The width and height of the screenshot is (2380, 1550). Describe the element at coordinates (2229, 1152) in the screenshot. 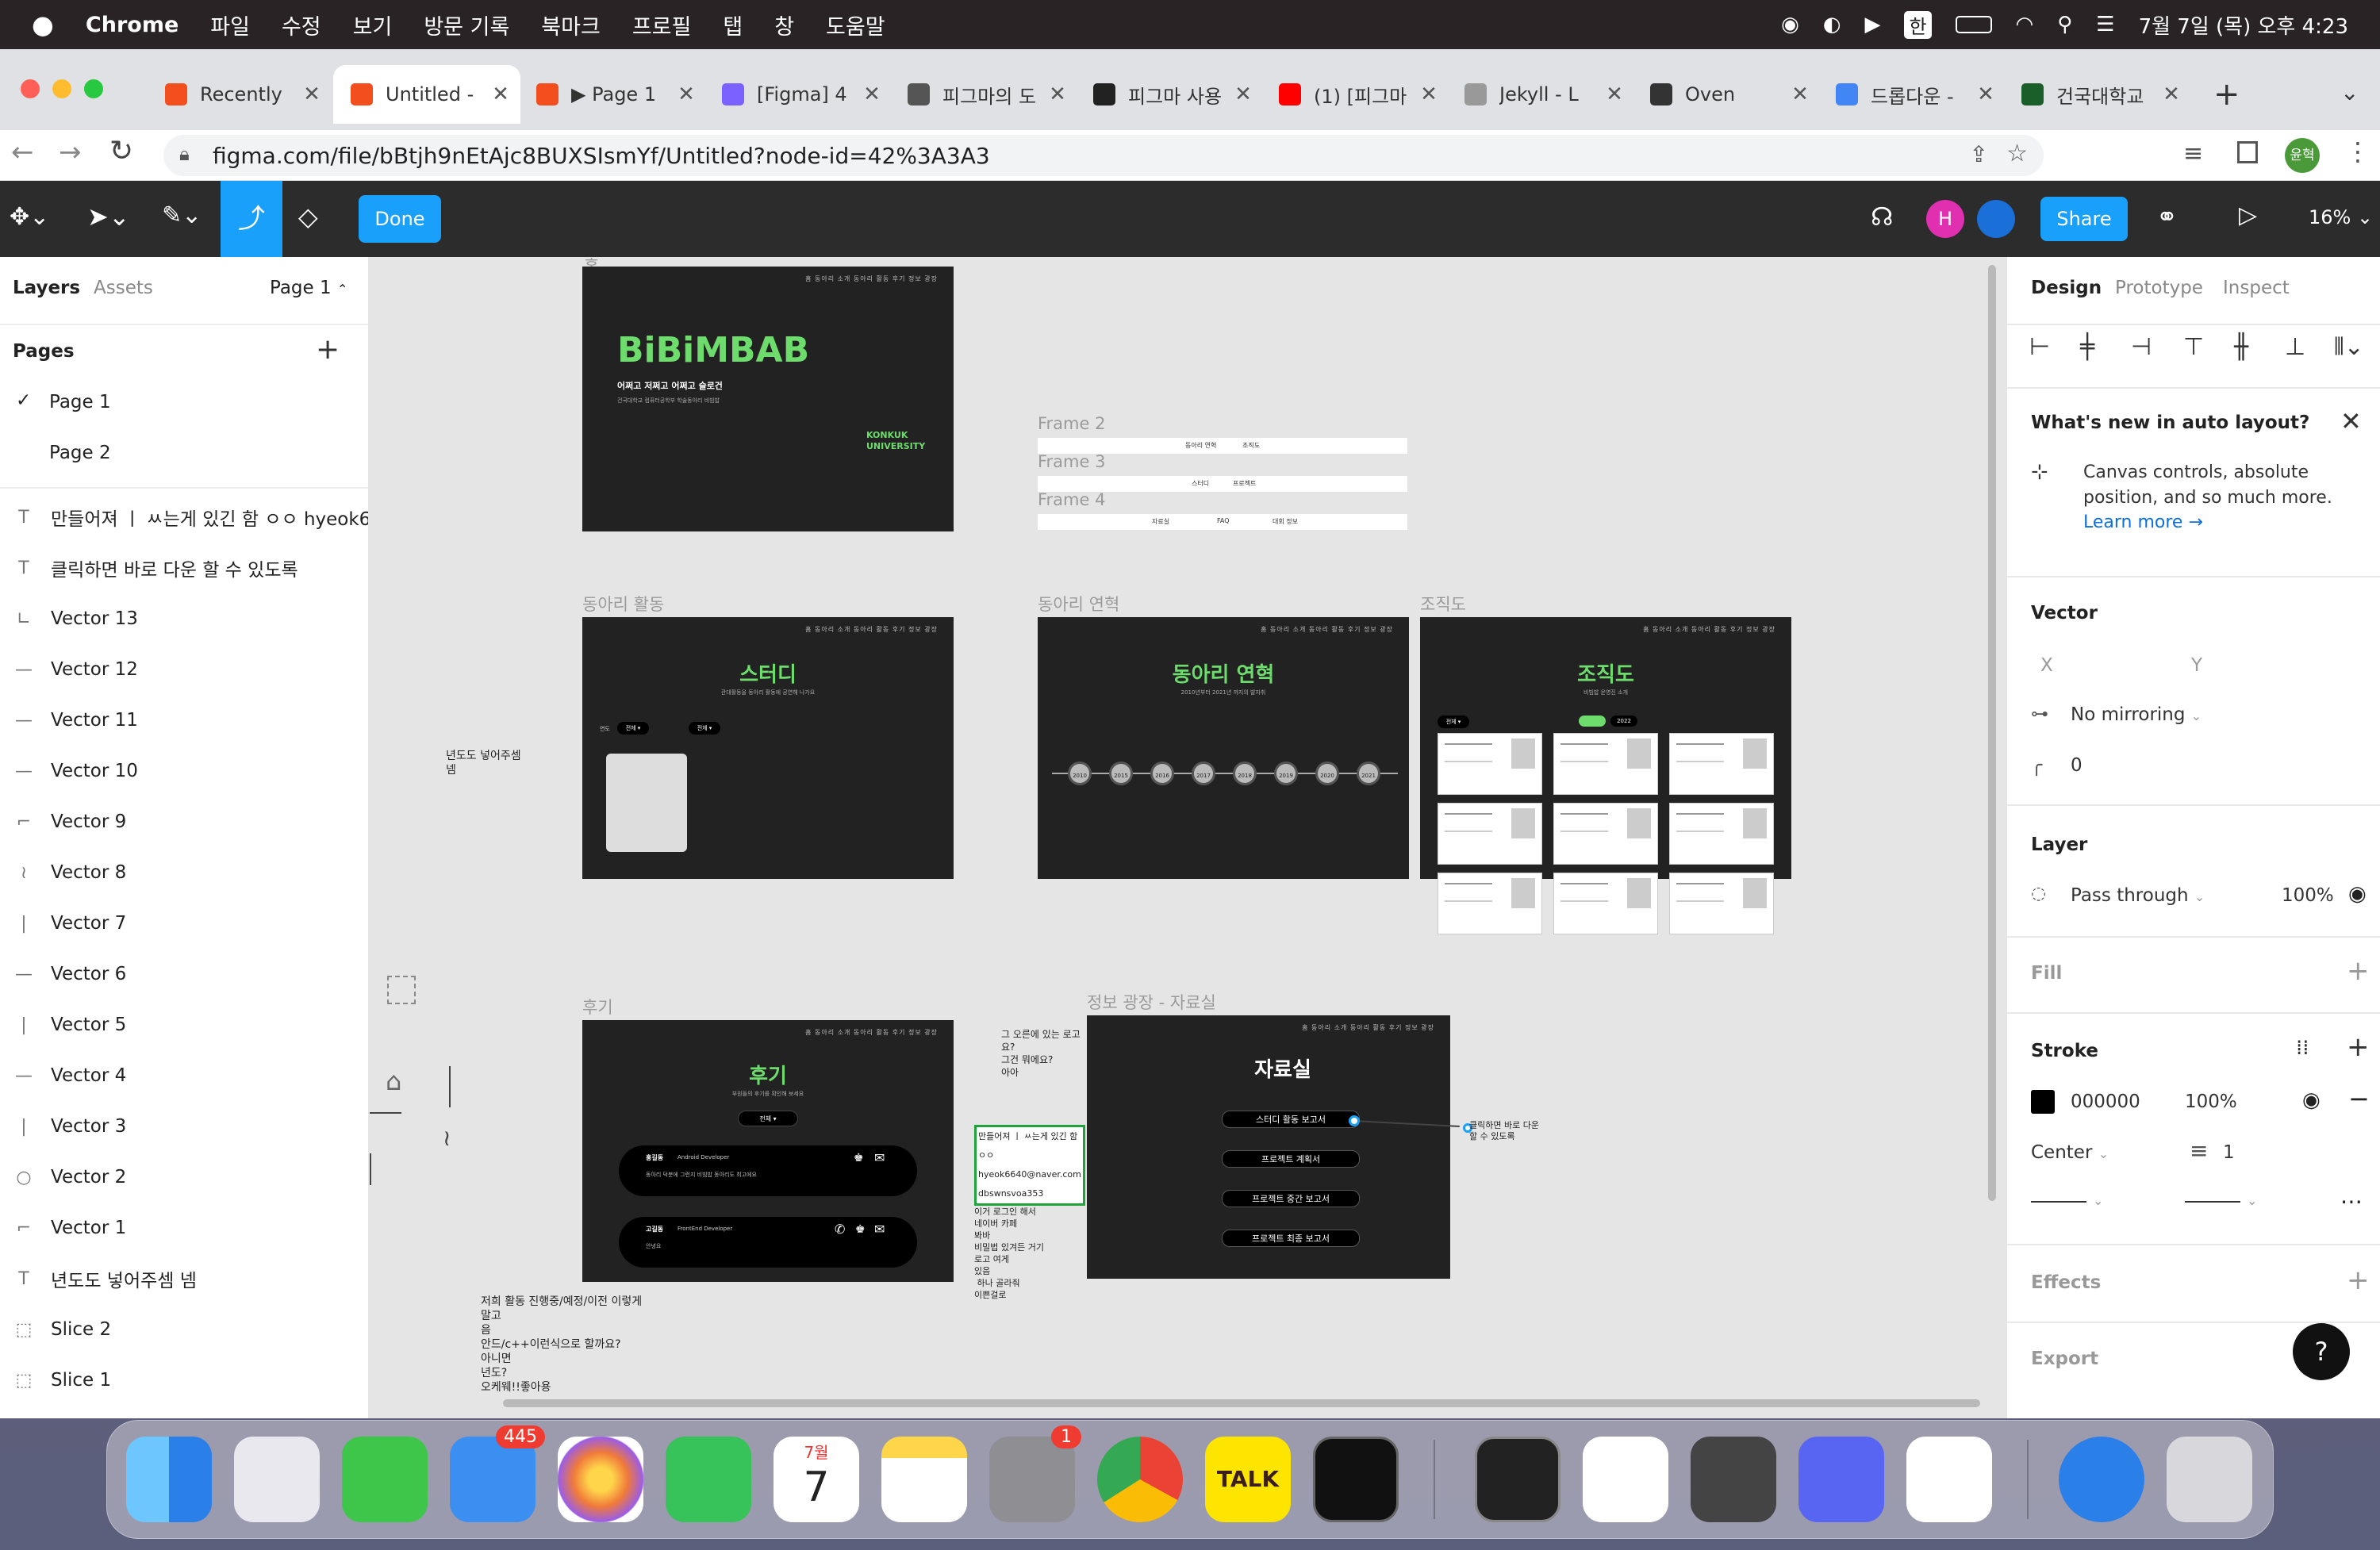

I see `stroke-weight-field: 1` at that location.